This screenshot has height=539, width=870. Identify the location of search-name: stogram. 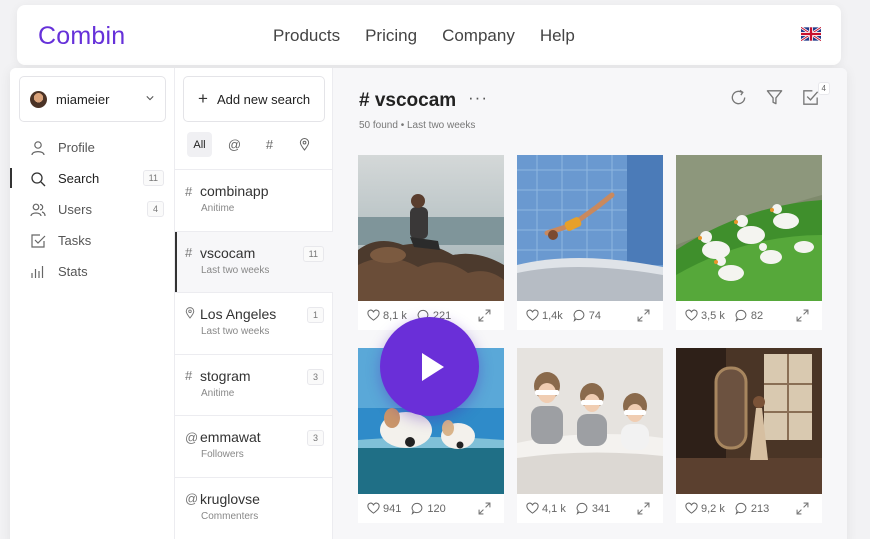
(225, 375).